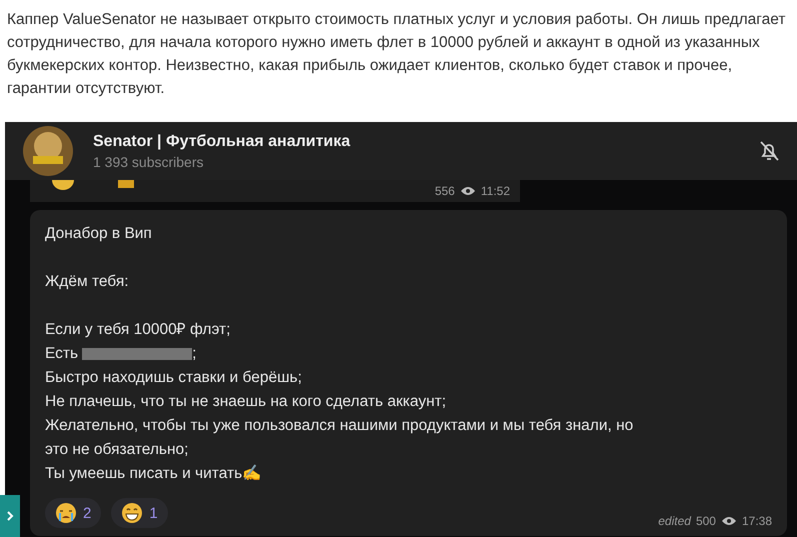  I want to click on message-text: Ты умеешь писать и читать✍, so click(153, 474).